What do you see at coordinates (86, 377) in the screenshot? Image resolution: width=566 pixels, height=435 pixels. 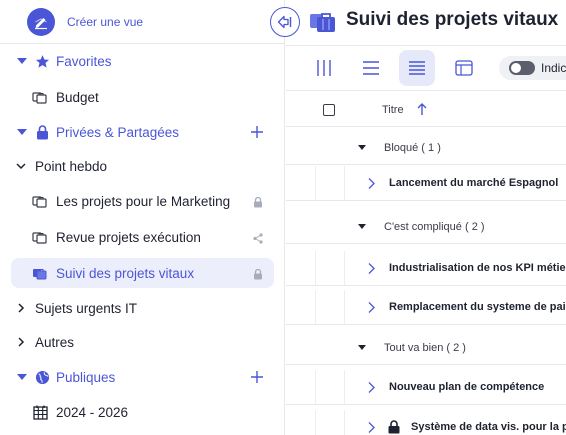 I see `section-label: Publiques` at bounding box center [86, 377].